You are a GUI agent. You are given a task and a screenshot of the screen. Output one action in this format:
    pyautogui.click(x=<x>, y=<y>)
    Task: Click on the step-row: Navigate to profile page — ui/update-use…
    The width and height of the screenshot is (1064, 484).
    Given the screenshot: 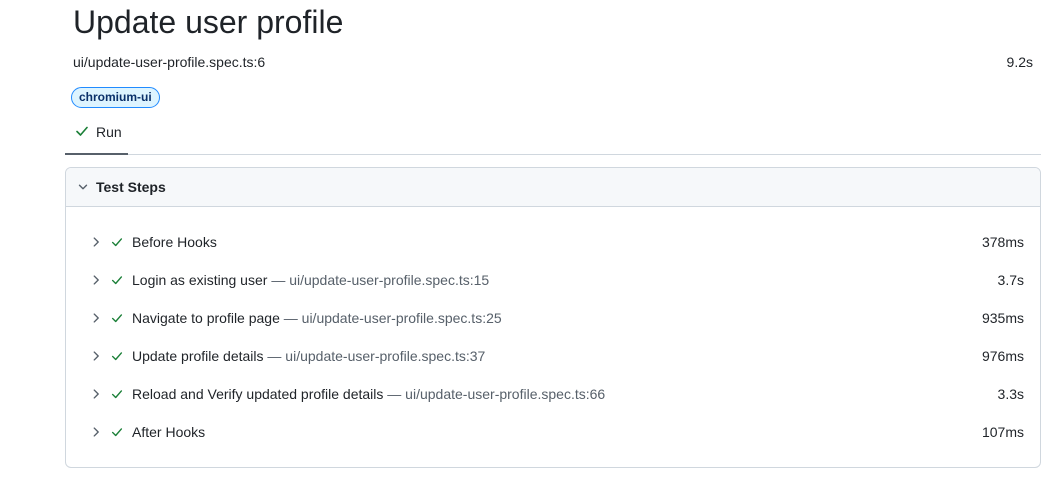 What is the action you would take?
    pyautogui.click(x=553, y=318)
    